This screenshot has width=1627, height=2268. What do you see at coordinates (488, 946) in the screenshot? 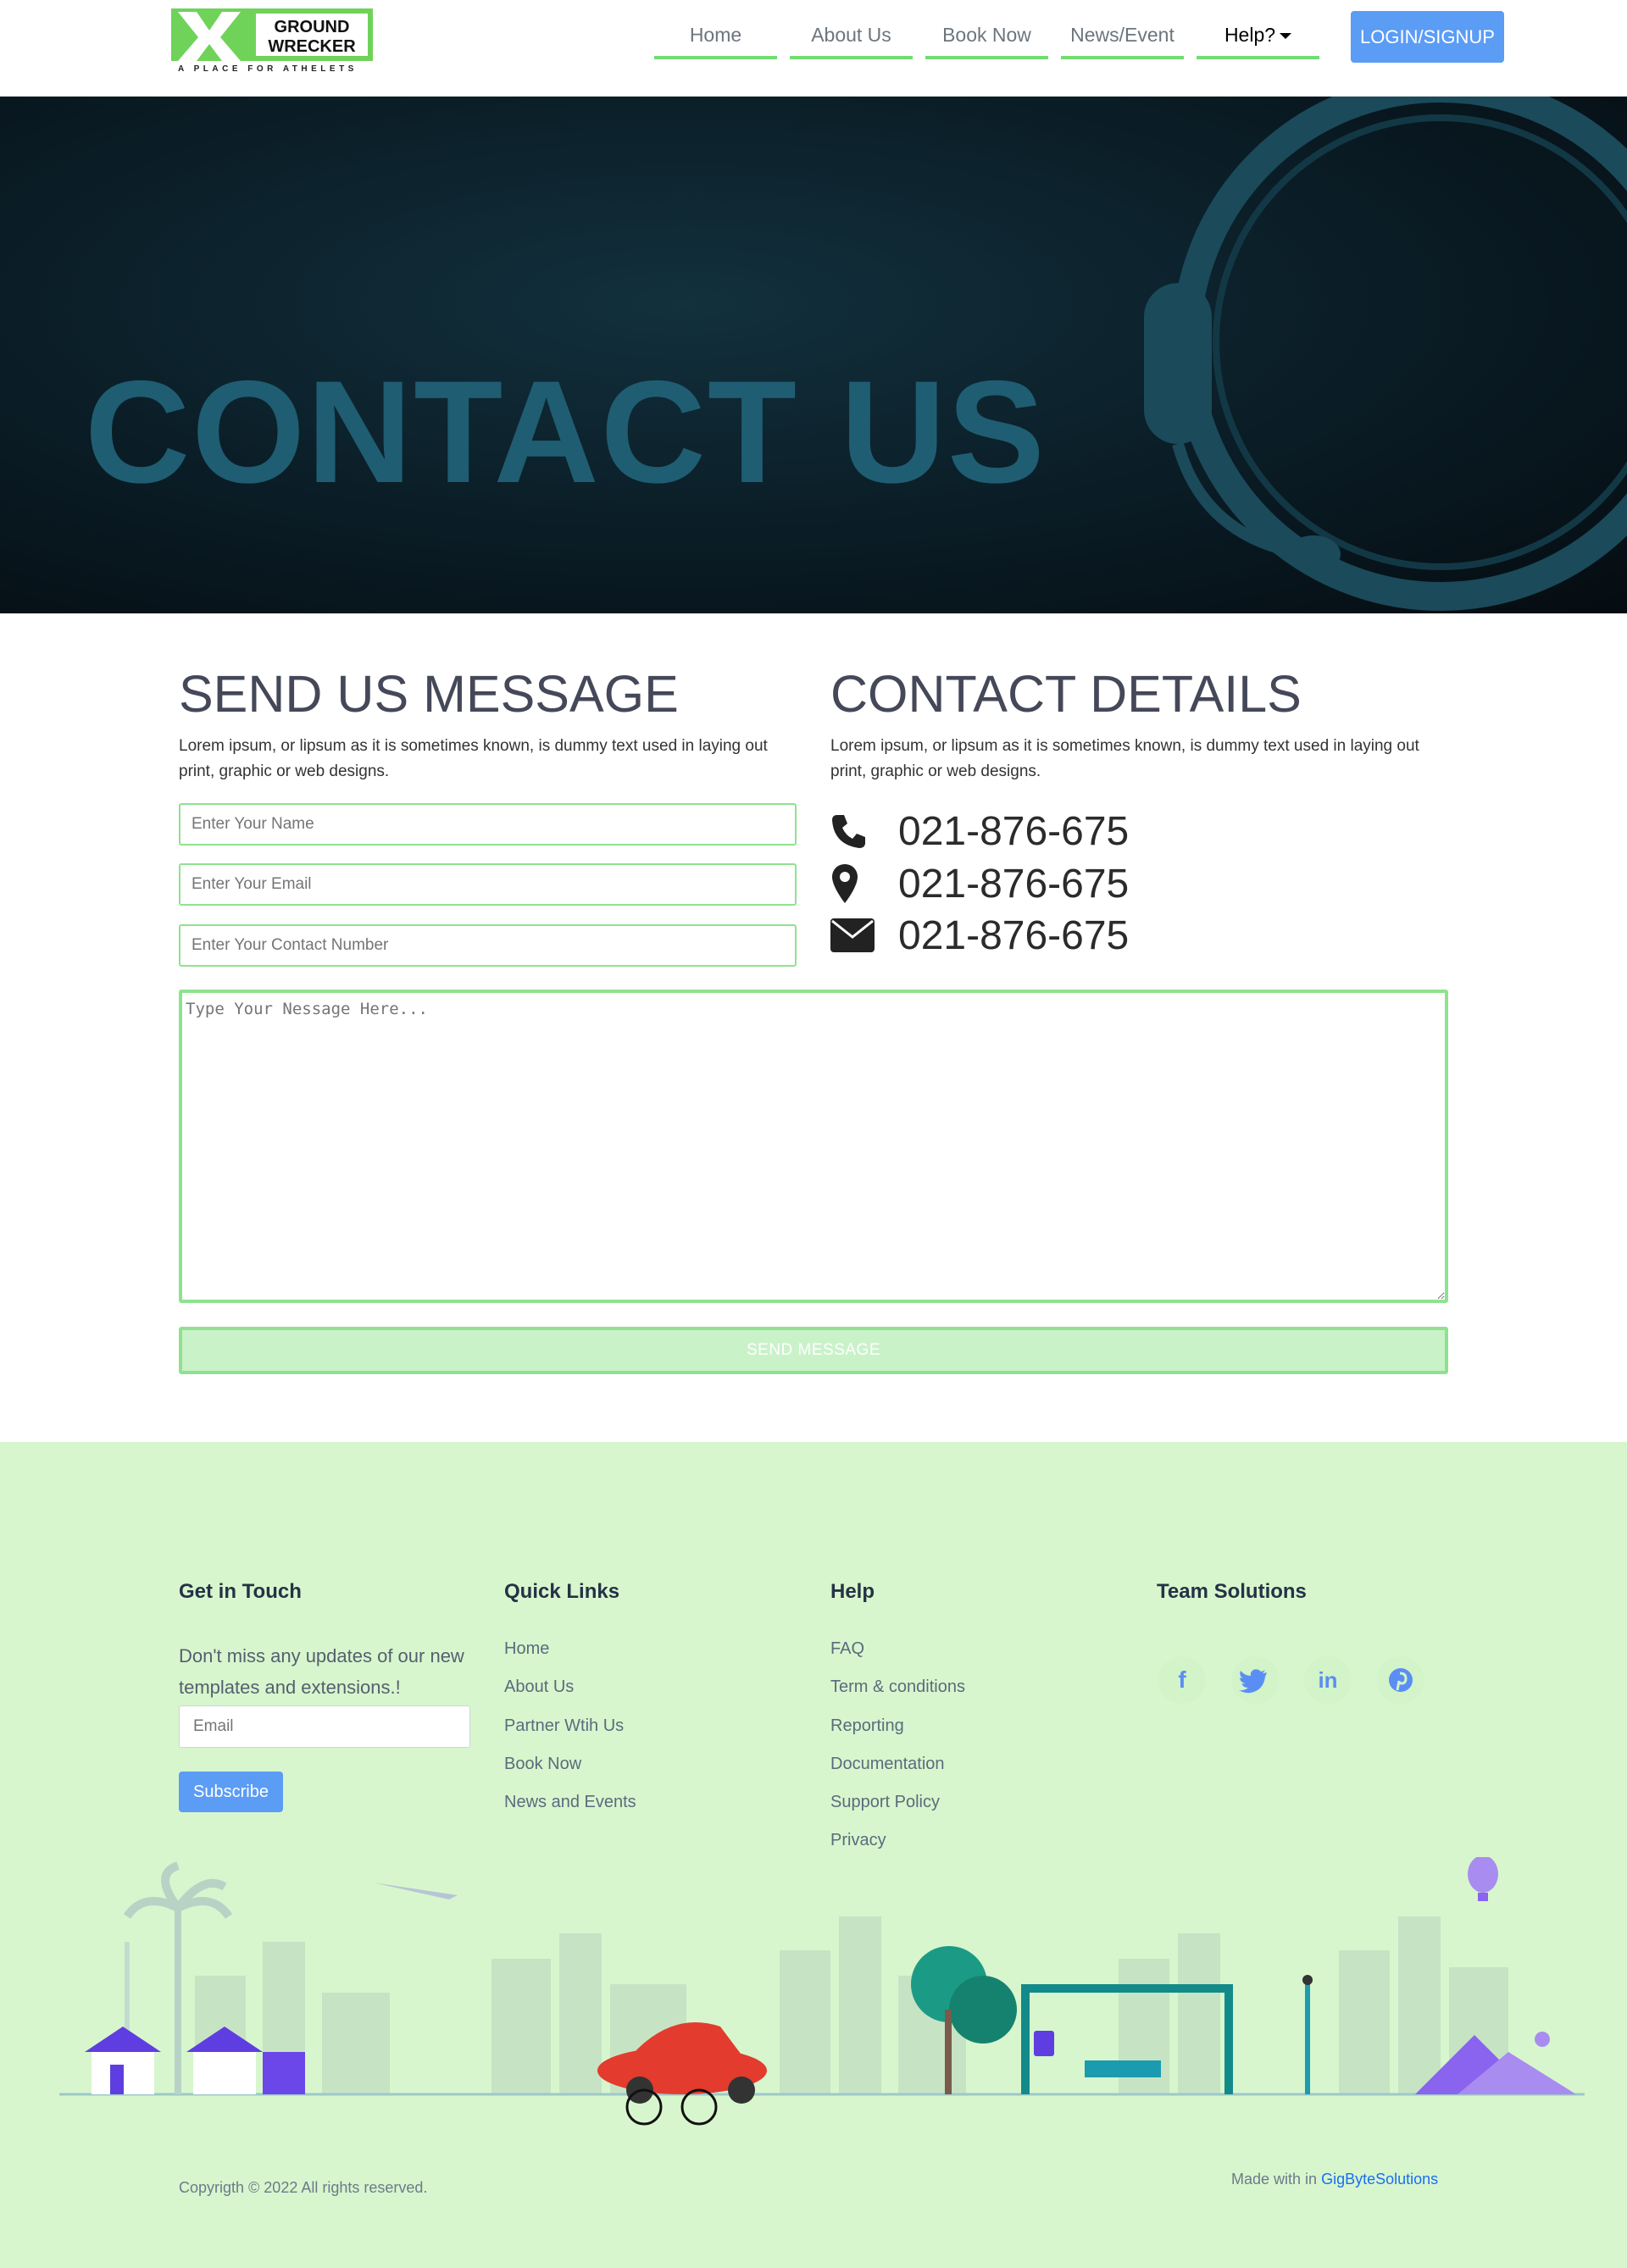
I see `contact-number-input` at bounding box center [488, 946].